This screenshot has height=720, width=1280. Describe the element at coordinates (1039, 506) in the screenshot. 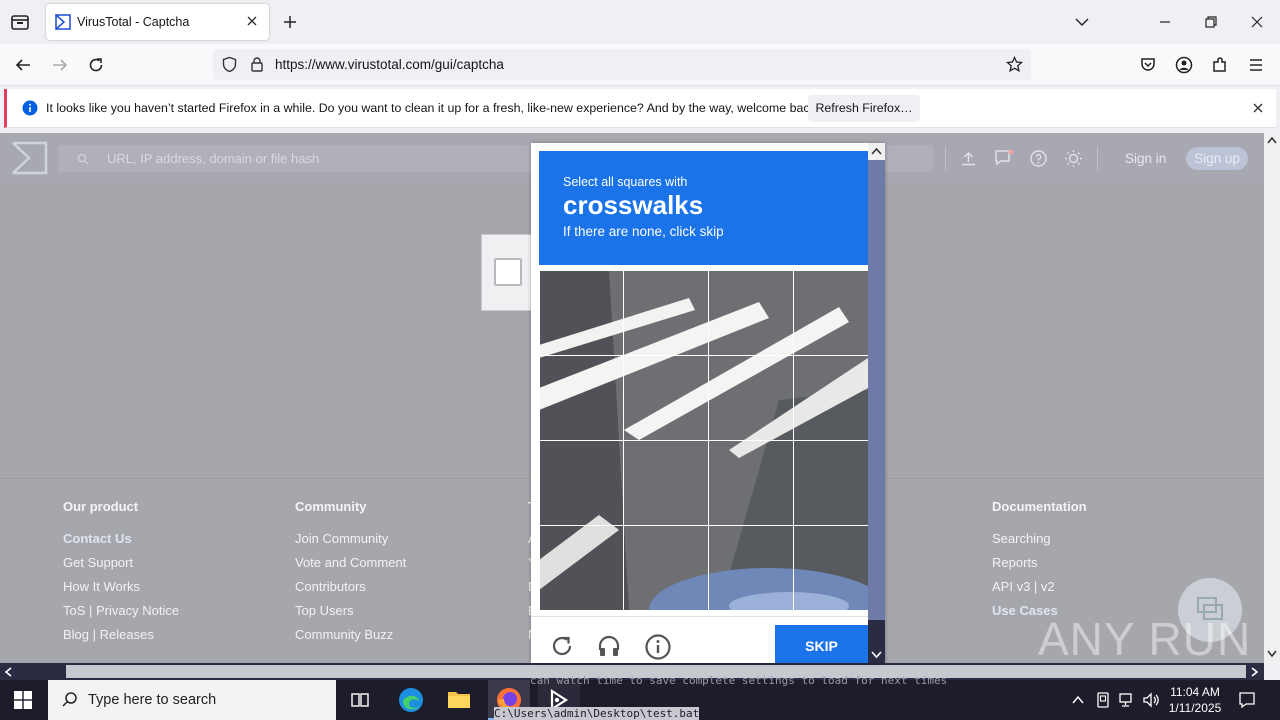

I see `footer-heading: Documentation` at that location.